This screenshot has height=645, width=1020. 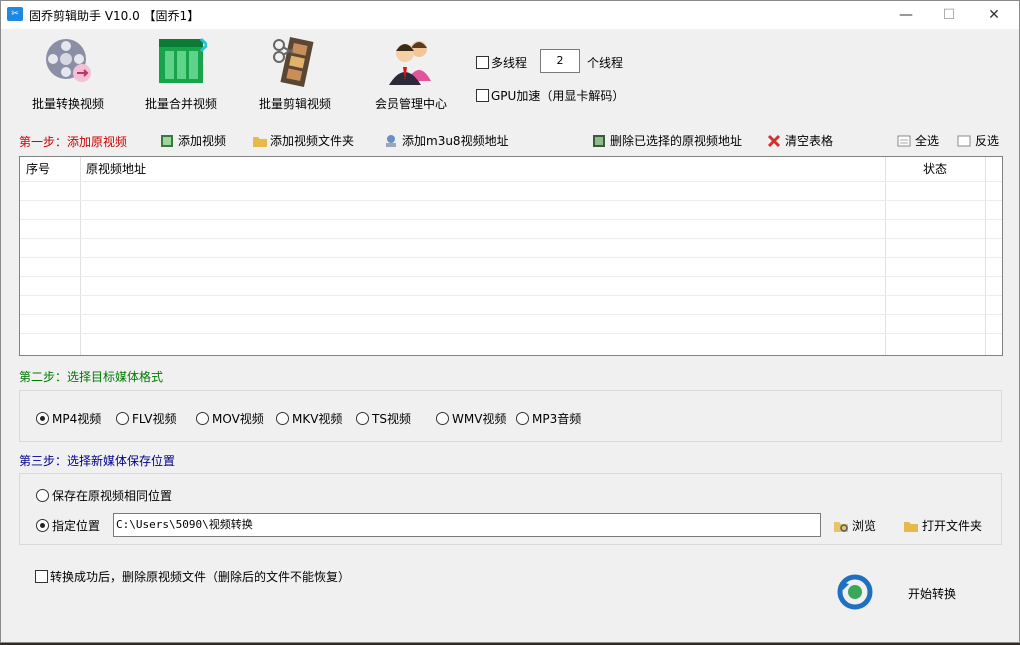 I want to click on add-m3u8-button: 添加m3u8视频地址, so click(x=446, y=140).